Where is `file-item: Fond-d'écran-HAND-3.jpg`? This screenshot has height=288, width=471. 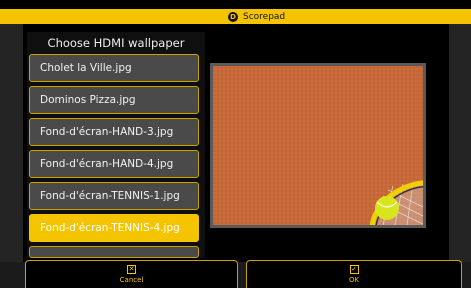 file-item: Fond-d'écran-HAND-3.jpg is located at coordinates (114, 132).